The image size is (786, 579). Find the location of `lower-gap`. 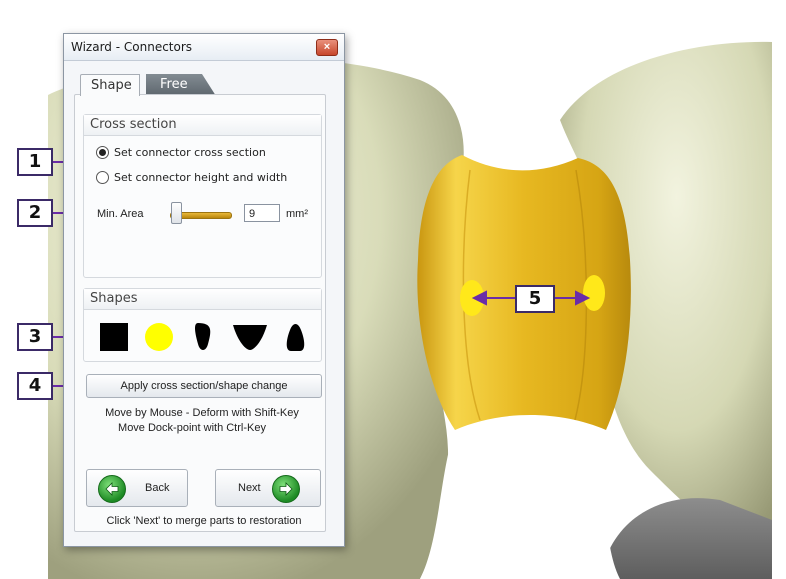

lower-gap is located at coordinates (520, 492).